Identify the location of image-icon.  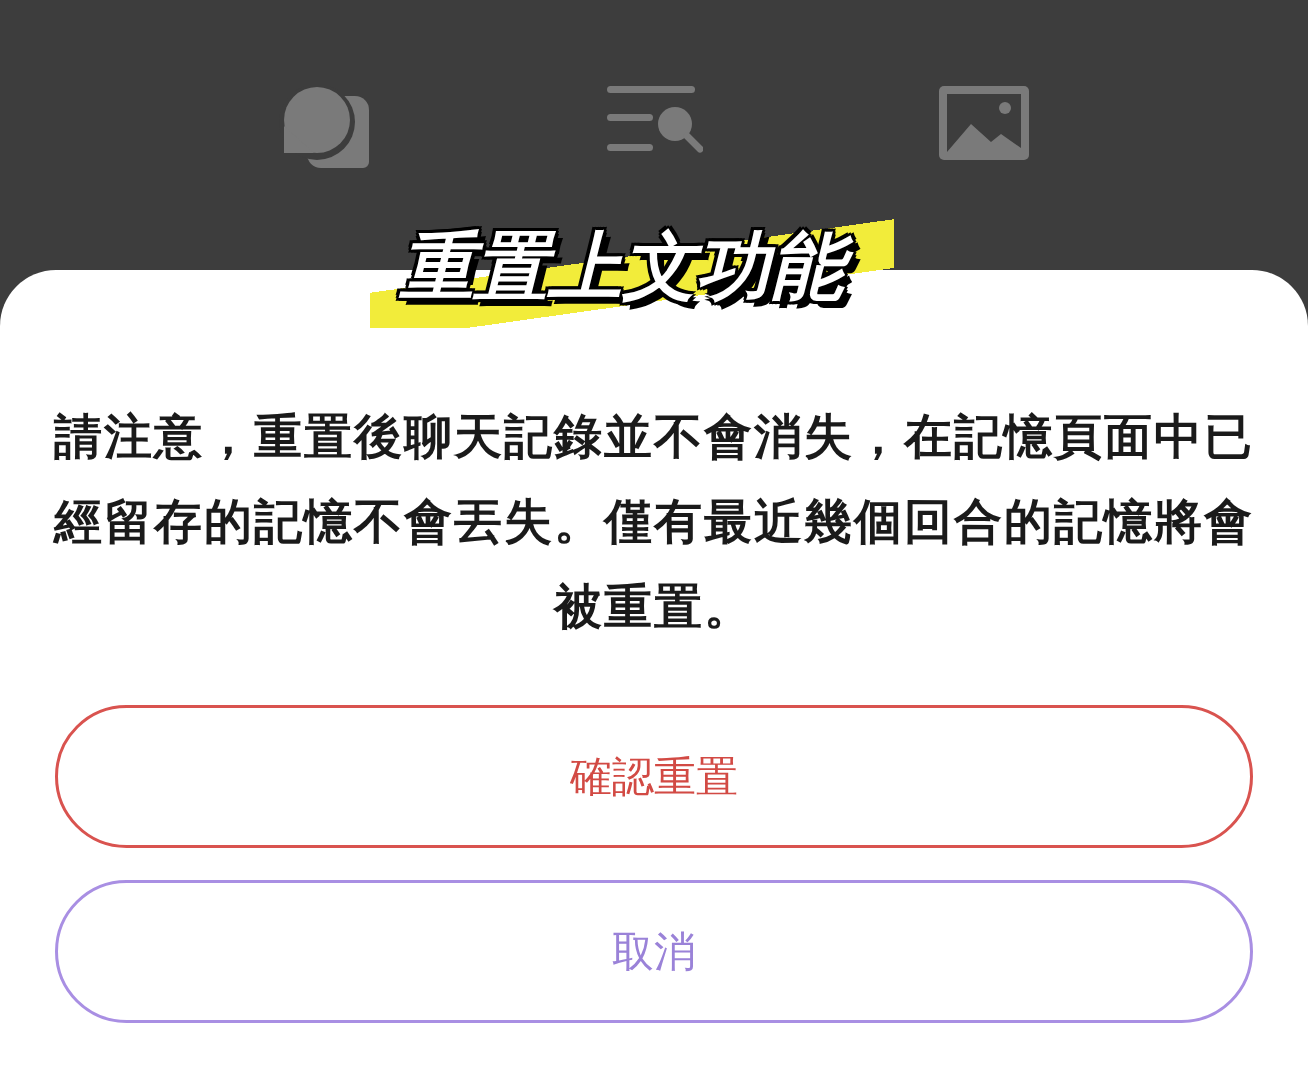
(984, 123).